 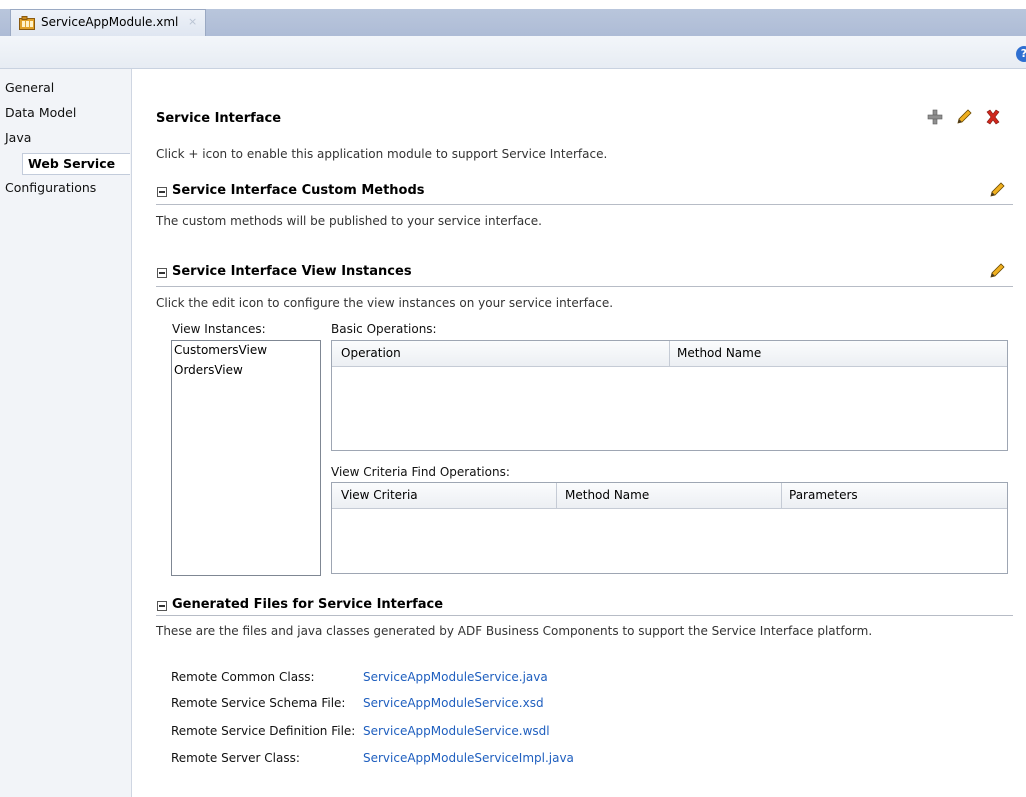 I want to click on editor-tab-title: ServiceAppModule.xml, so click(x=110, y=22).